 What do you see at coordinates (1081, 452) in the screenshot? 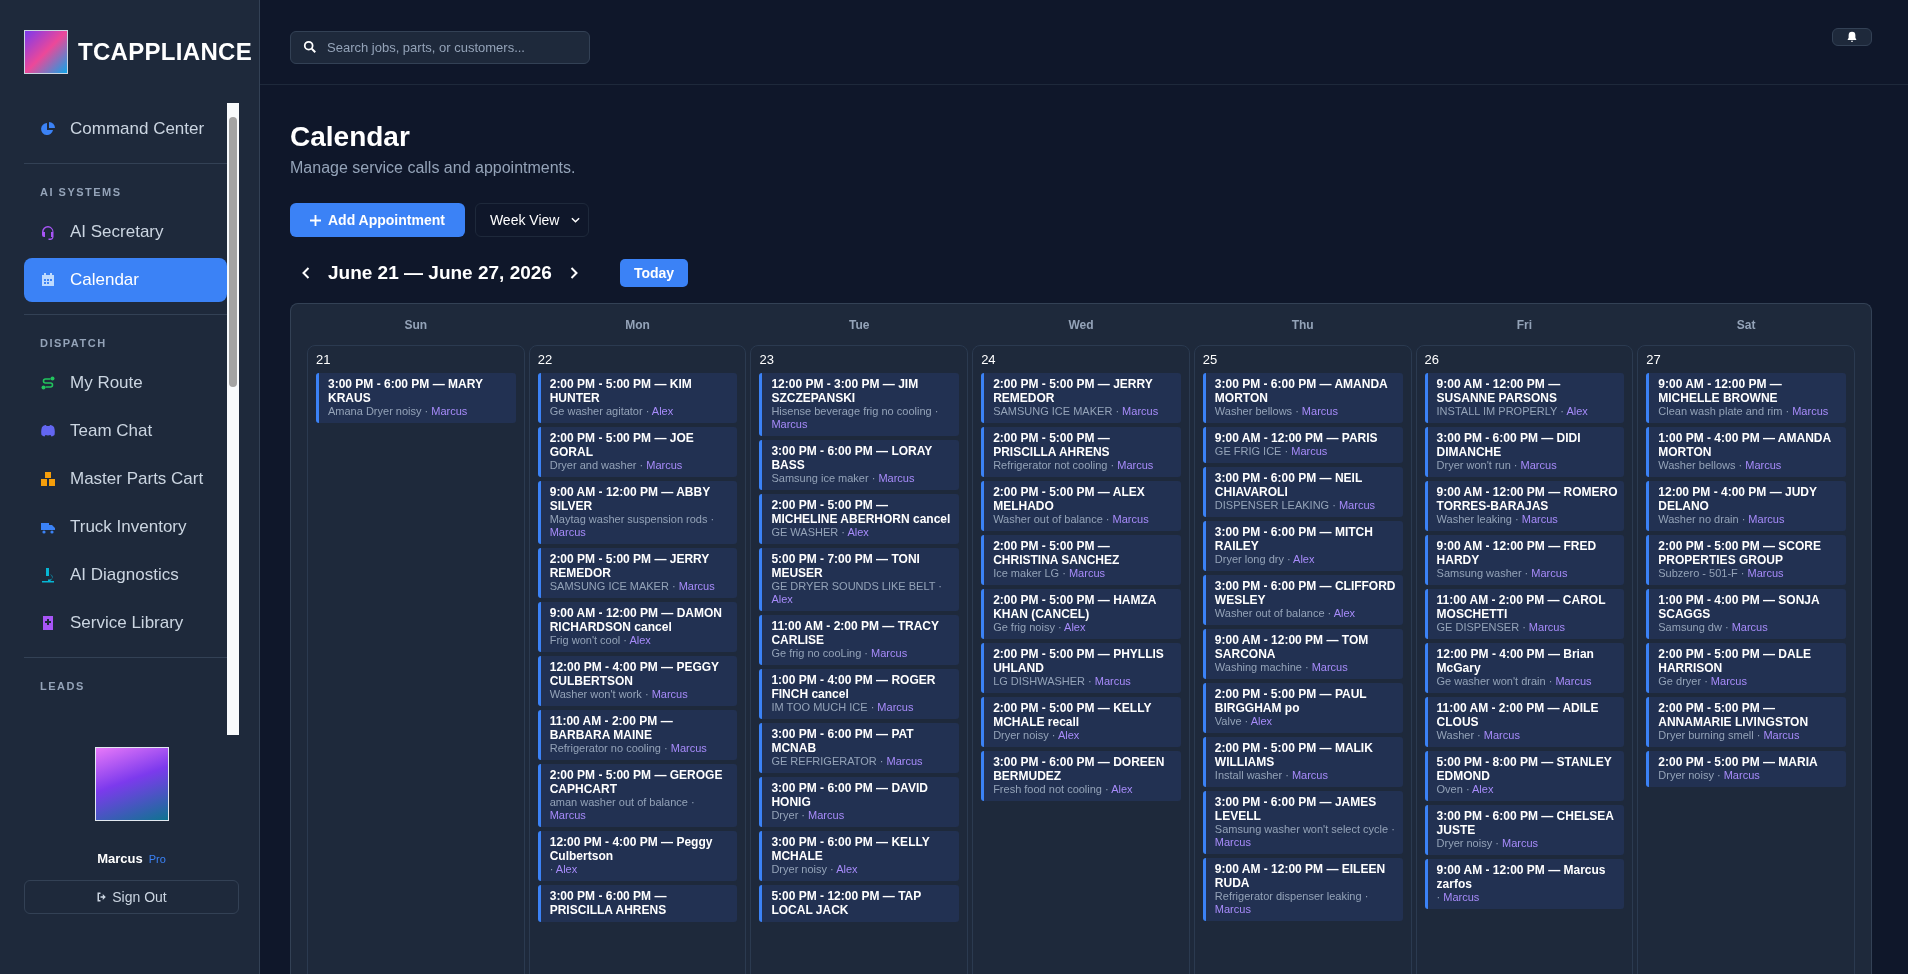
I see `appointment-card: 2:00 PM - 5:00 PM — PRISCILLA AHRENS Refrigerator not cooling · Marcus` at bounding box center [1081, 452].